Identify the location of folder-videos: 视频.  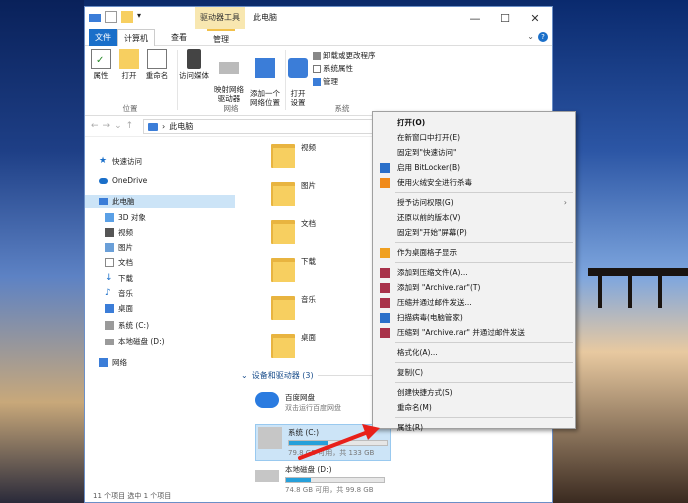
(293, 156).